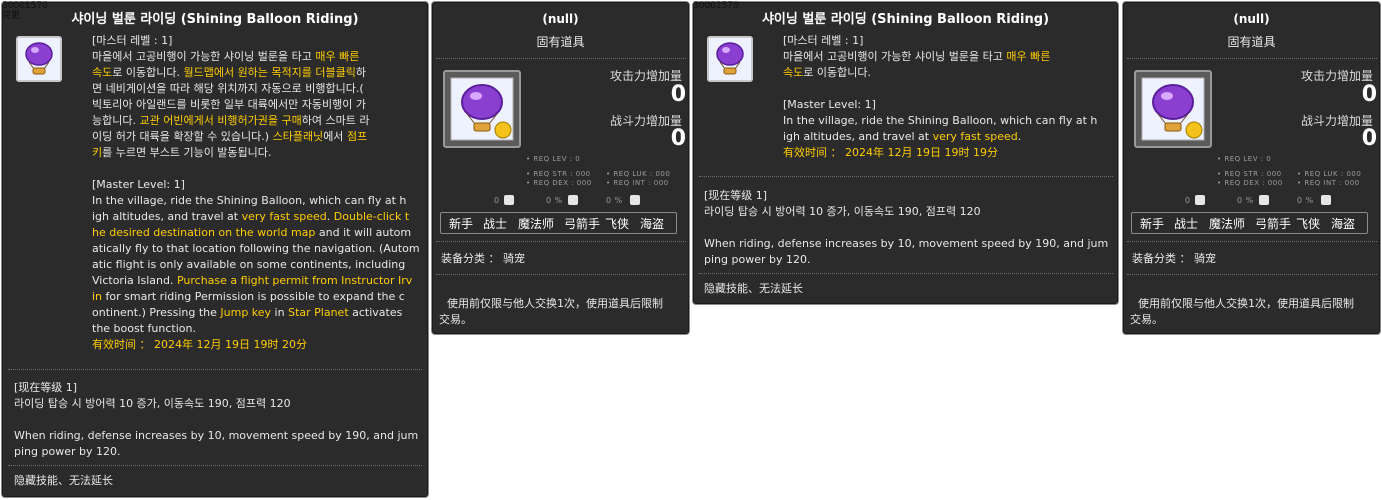  What do you see at coordinates (361, 72) in the screenshot?
I see `description-text: 하` at bounding box center [361, 72].